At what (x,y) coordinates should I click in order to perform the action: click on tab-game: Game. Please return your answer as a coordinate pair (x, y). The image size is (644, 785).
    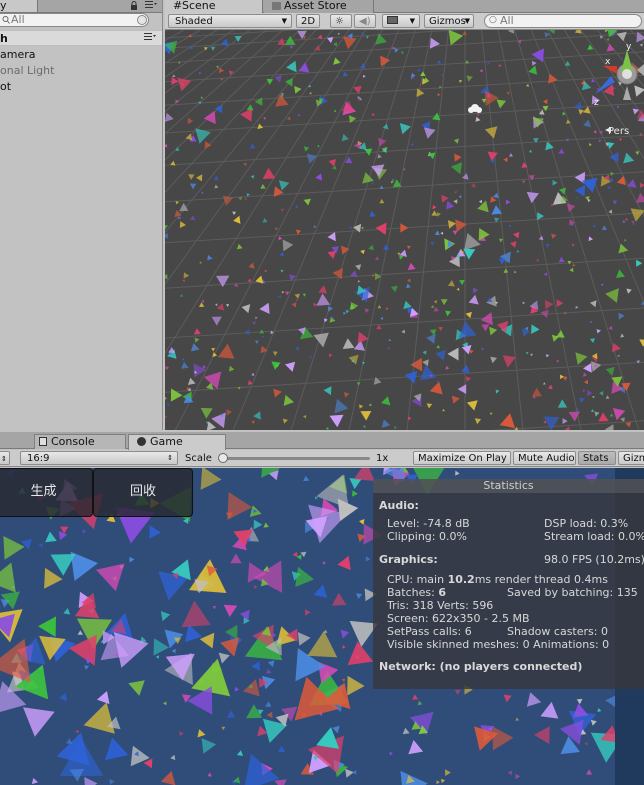
    Looking at the image, I should click on (177, 442).